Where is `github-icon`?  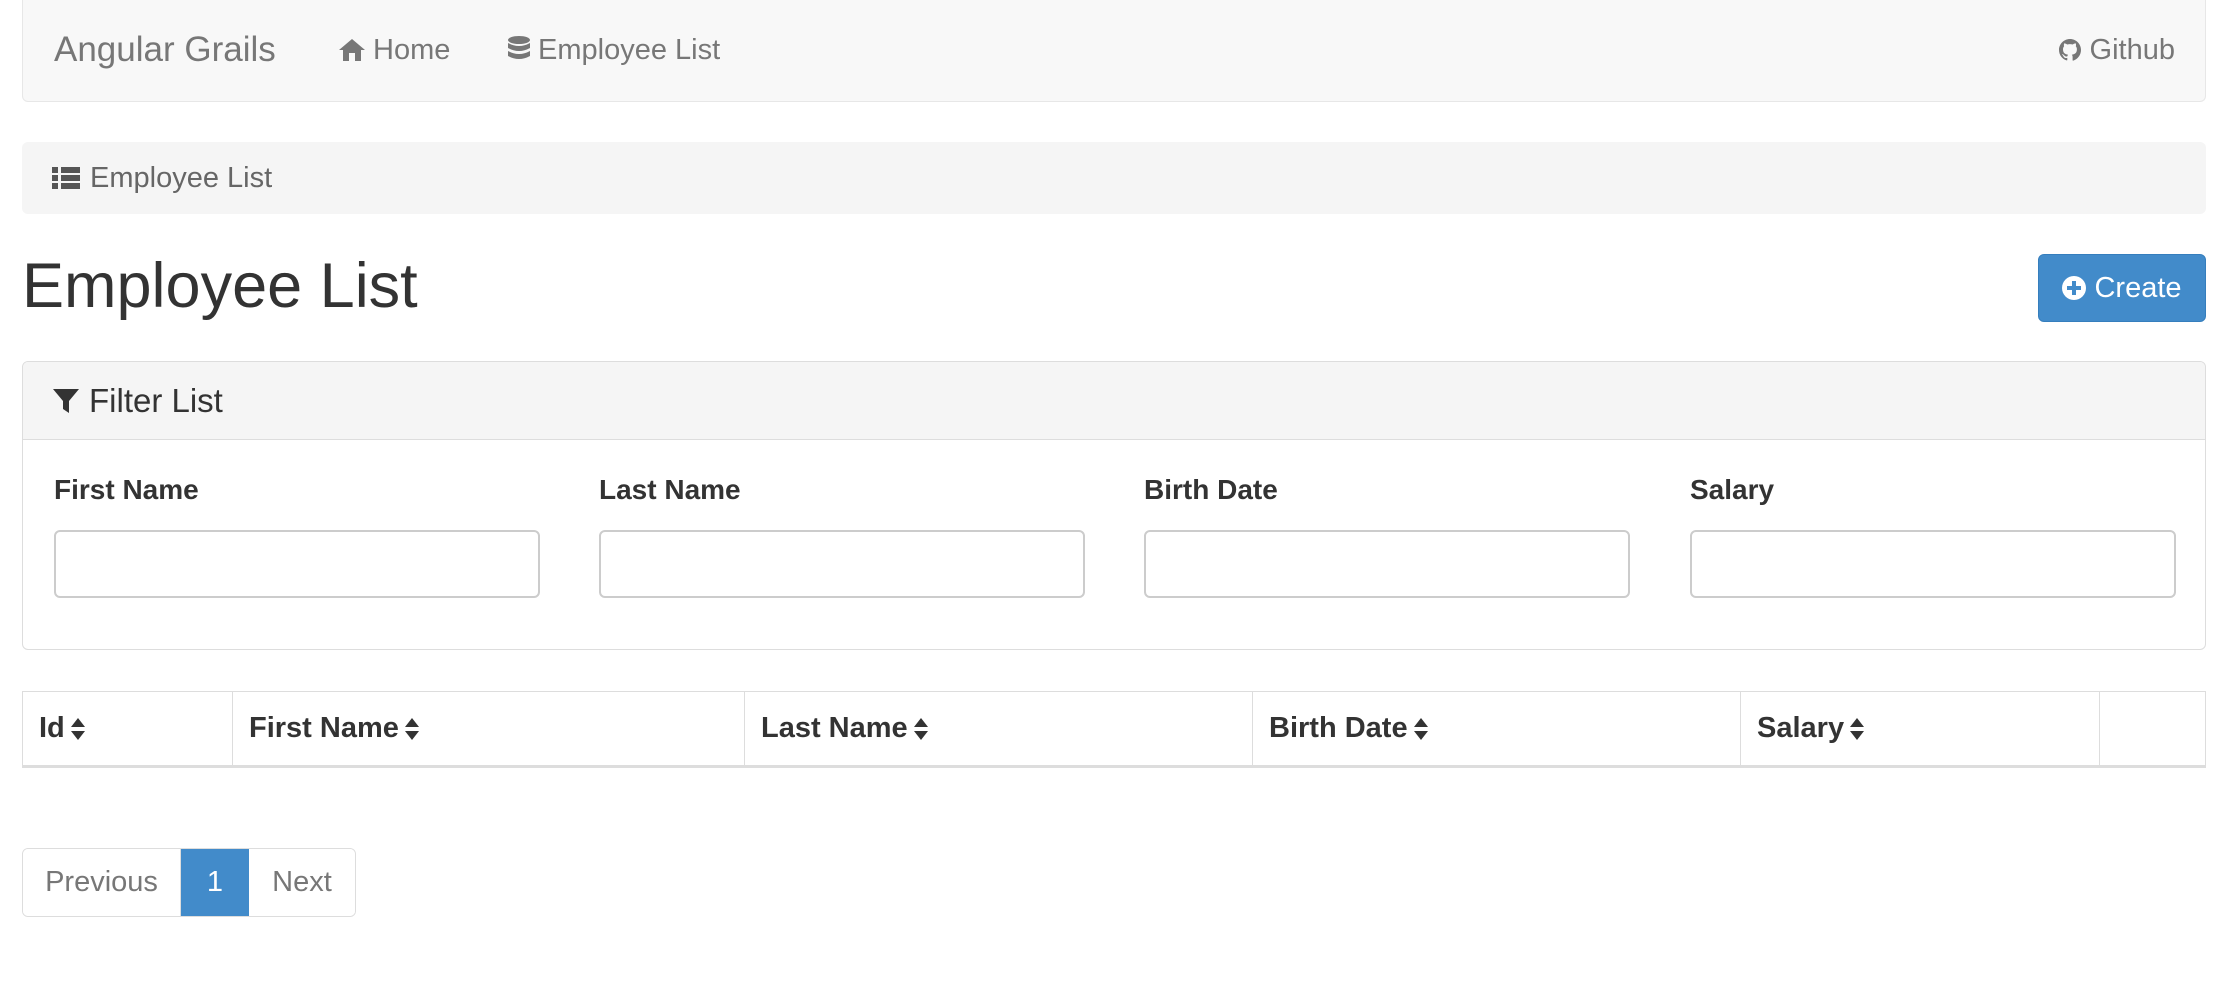 github-icon is located at coordinates (2070, 50).